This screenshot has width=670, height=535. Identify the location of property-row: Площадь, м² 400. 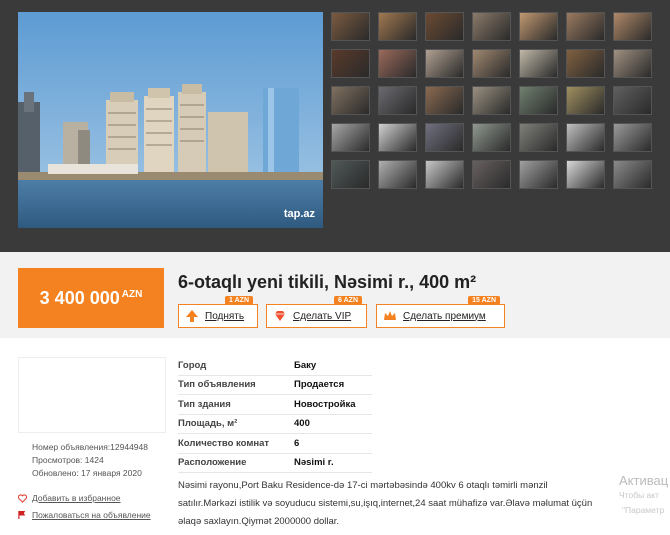
(275, 424).